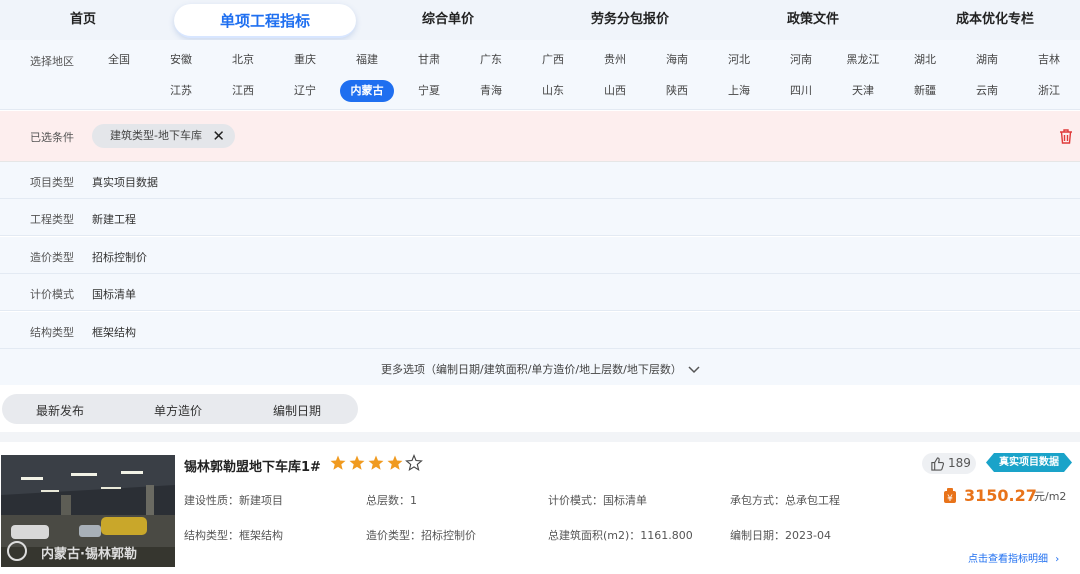  What do you see at coordinates (119, 60) in the screenshot?
I see `region-item: 全国` at bounding box center [119, 60].